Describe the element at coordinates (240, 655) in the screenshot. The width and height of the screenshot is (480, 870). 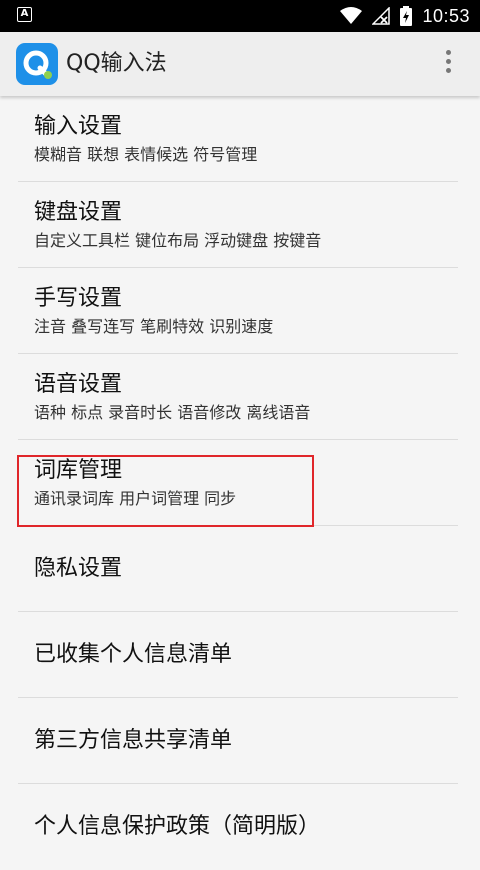
I see `settings-item-collected-info: 已收集个人信息清单` at that location.